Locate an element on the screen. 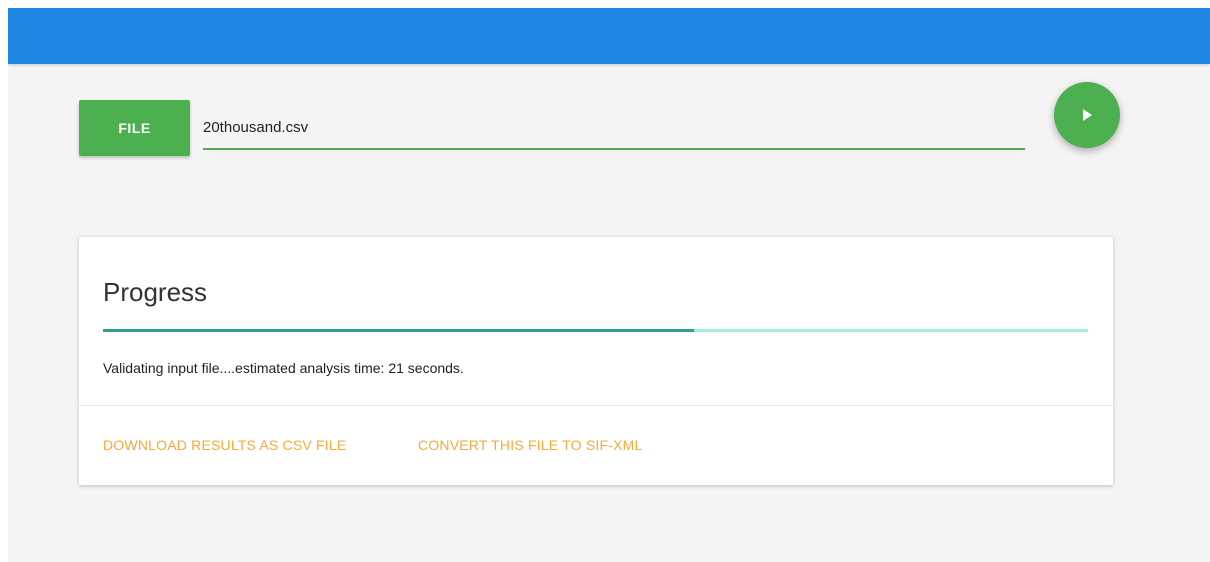 The width and height of the screenshot is (1210, 562). progress-title: Progress is located at coordinates (155, 292).